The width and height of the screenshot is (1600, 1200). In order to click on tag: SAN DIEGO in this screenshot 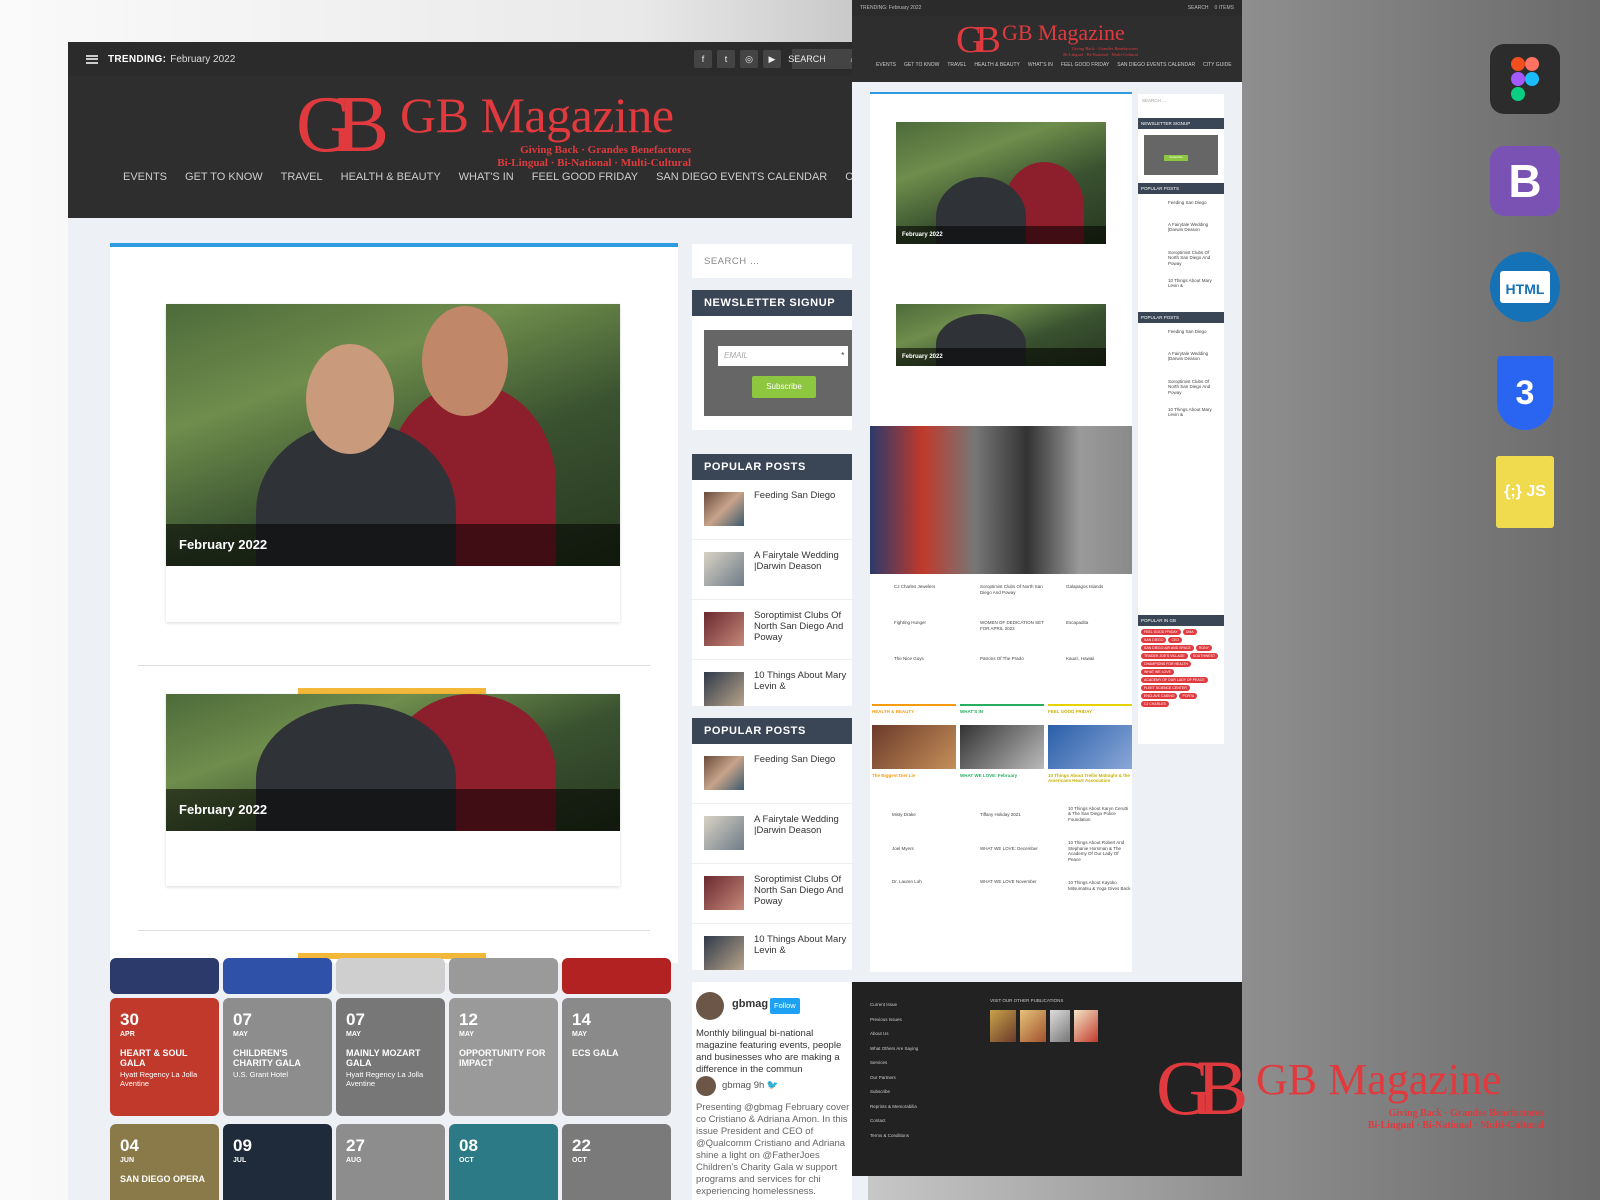, I will do `click(1154, 639)`.